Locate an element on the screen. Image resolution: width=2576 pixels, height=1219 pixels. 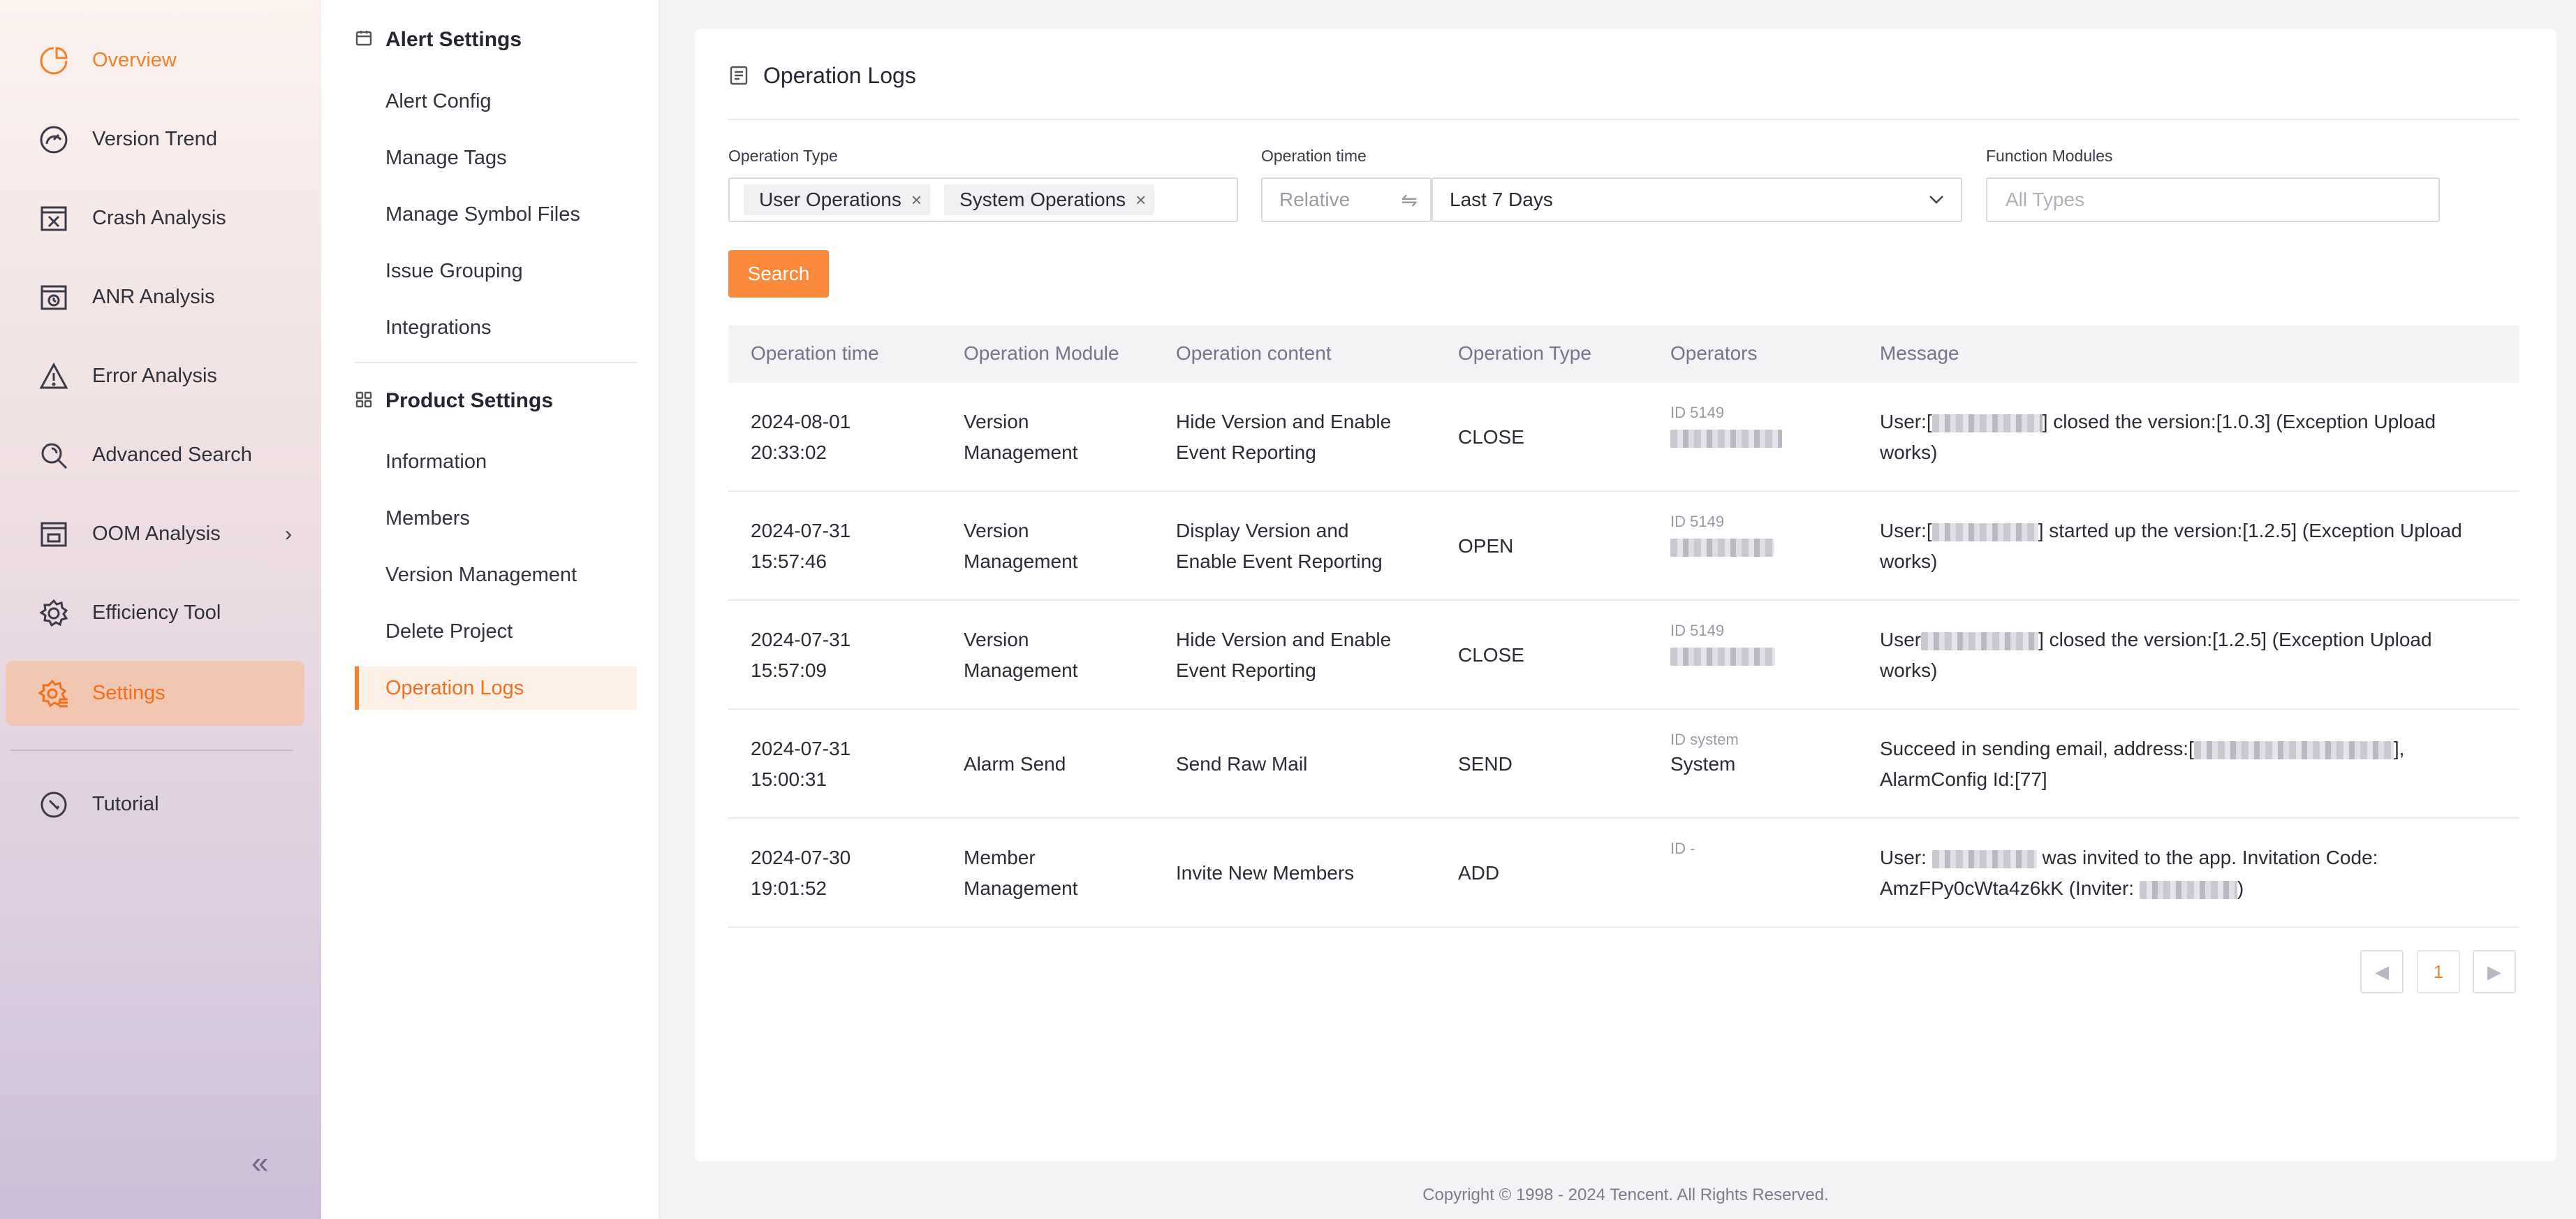
cell-operation-time: 2024-08-01 20:33:02 is located at coordinates (801, 437).